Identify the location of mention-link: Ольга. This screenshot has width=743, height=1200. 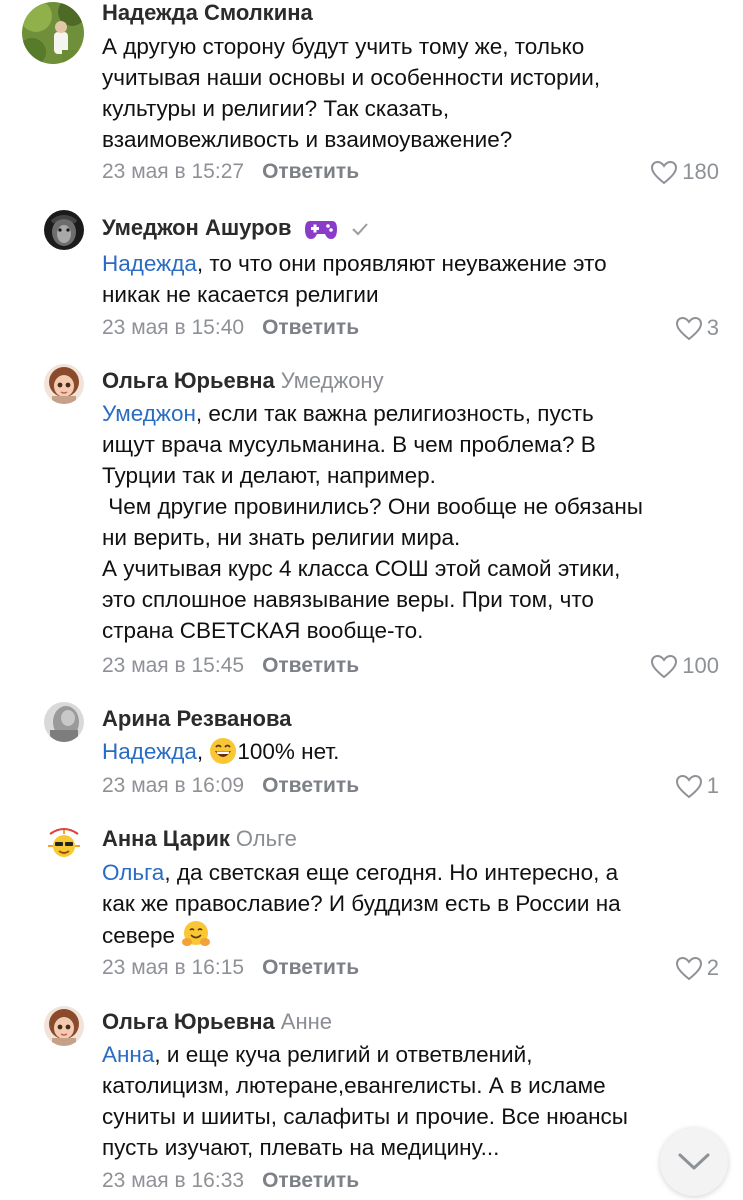
(133, 872).